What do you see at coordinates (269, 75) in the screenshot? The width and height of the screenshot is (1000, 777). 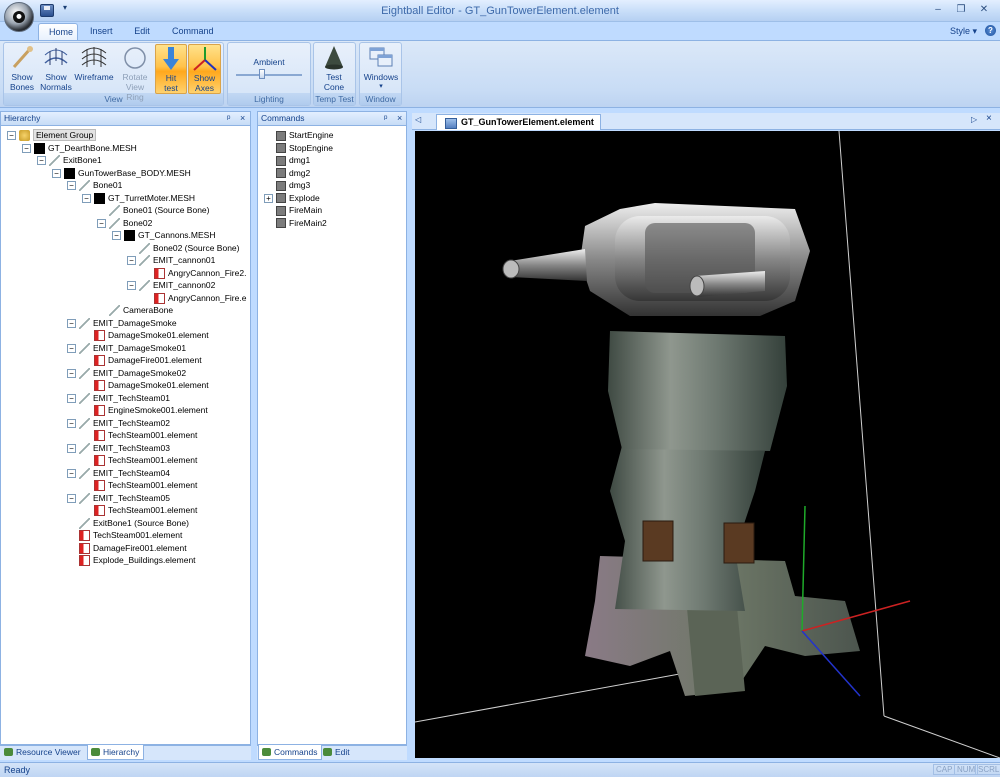 I see `ambient-slider-track` at bounding box center [269, 75].